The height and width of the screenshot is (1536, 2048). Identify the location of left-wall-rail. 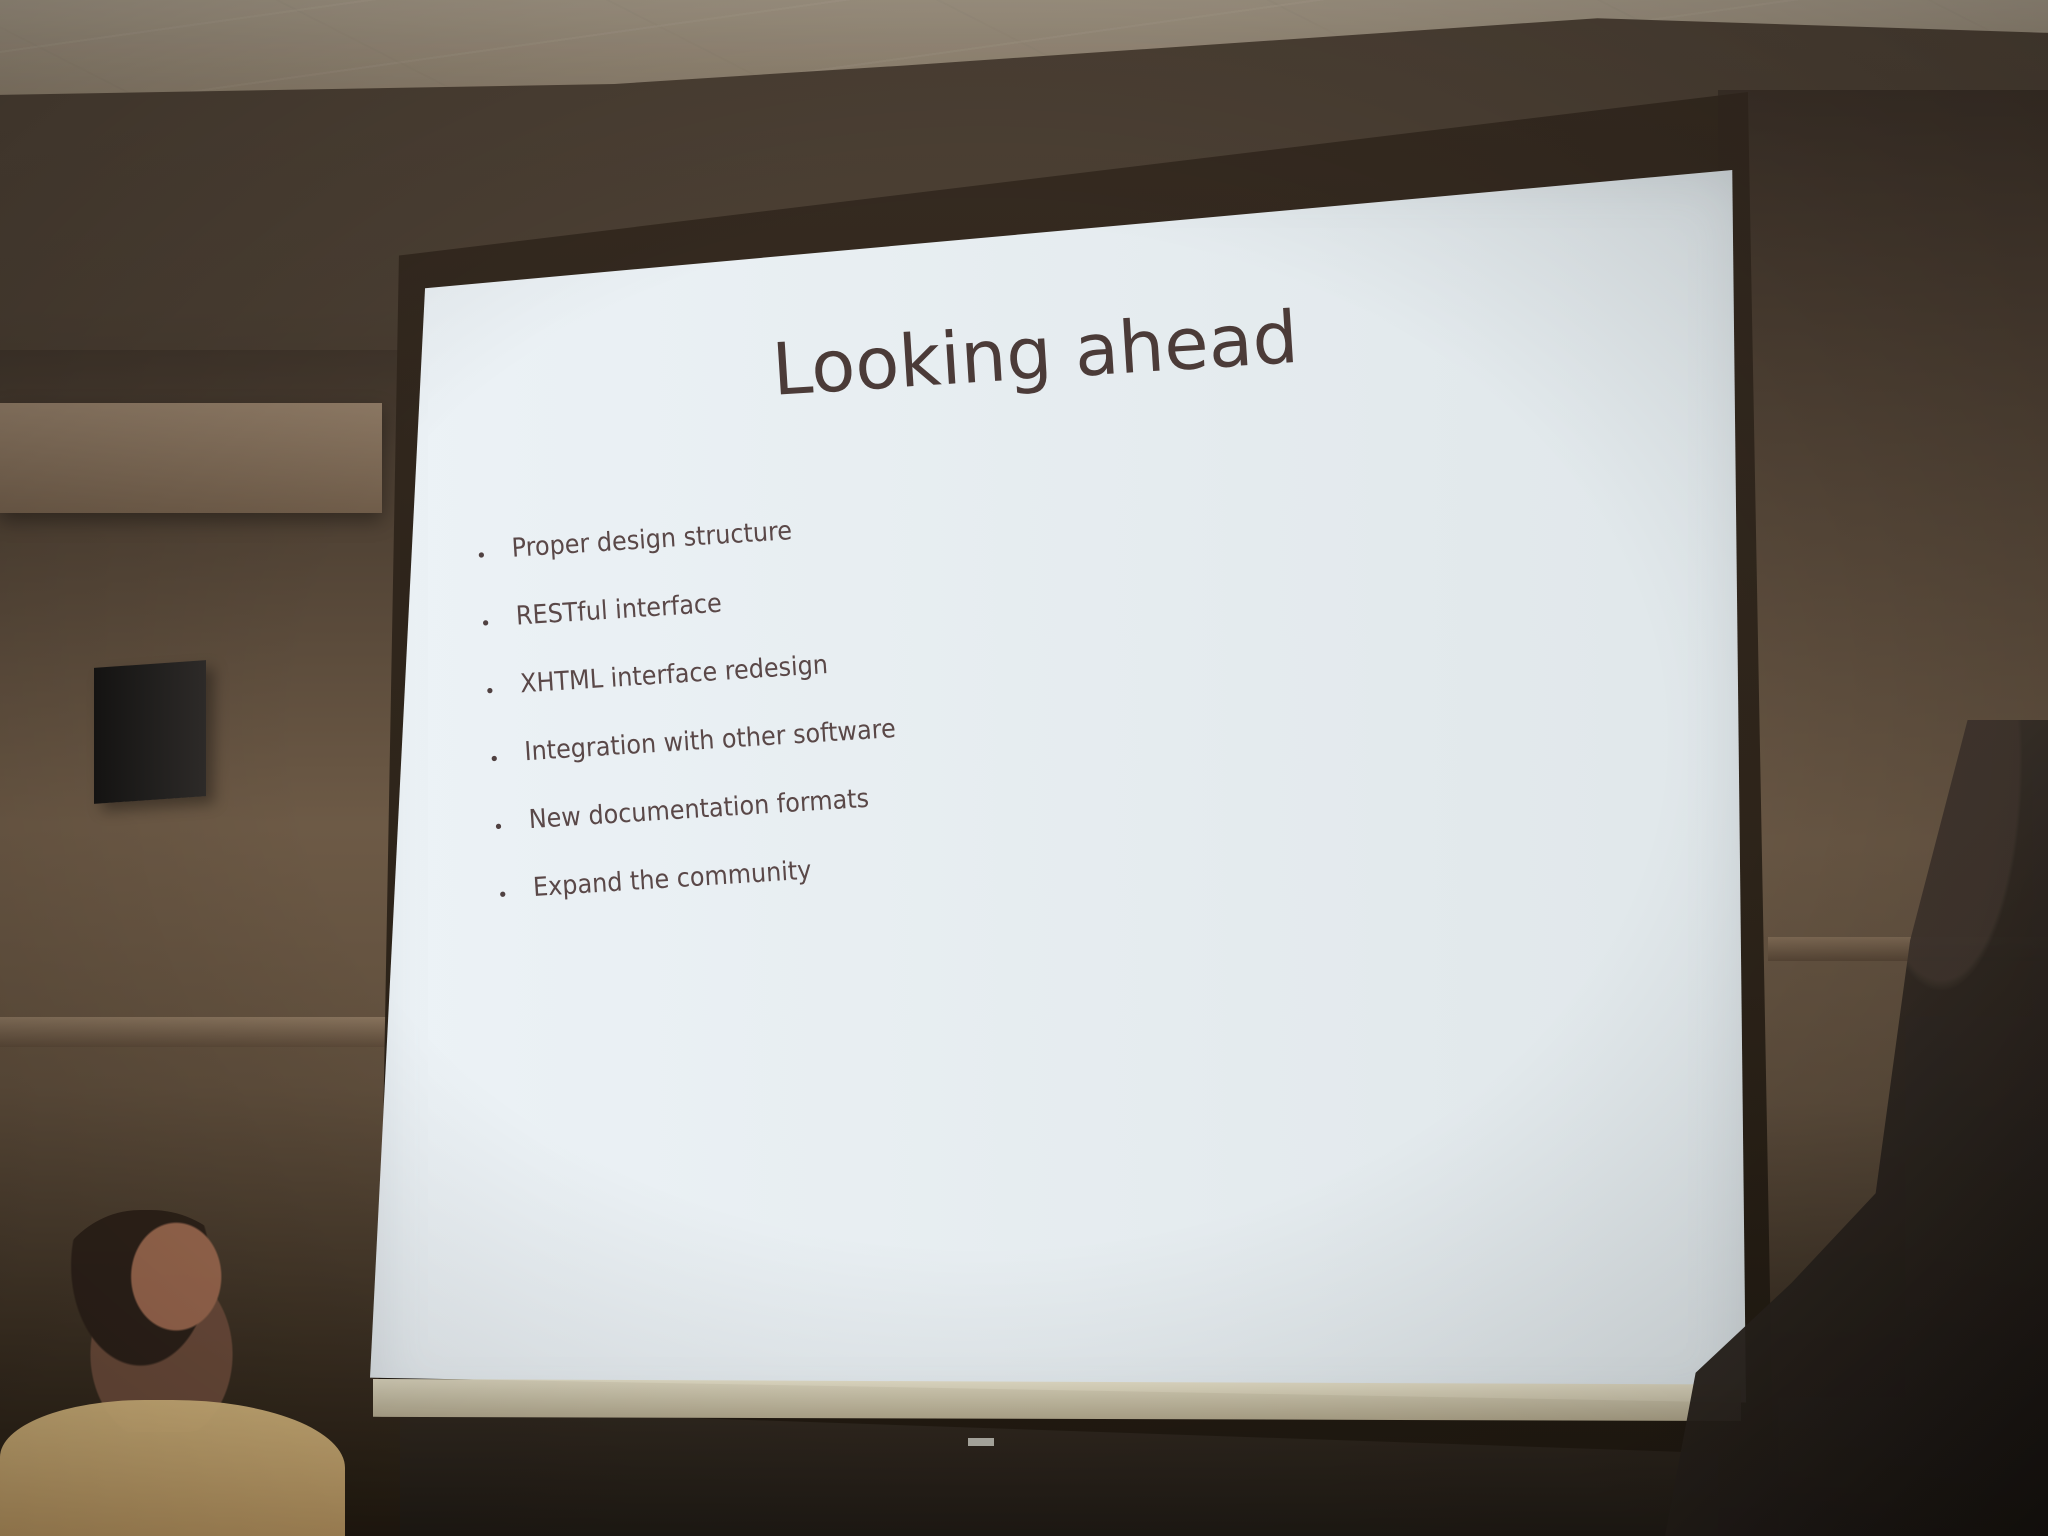
(197, 1032).